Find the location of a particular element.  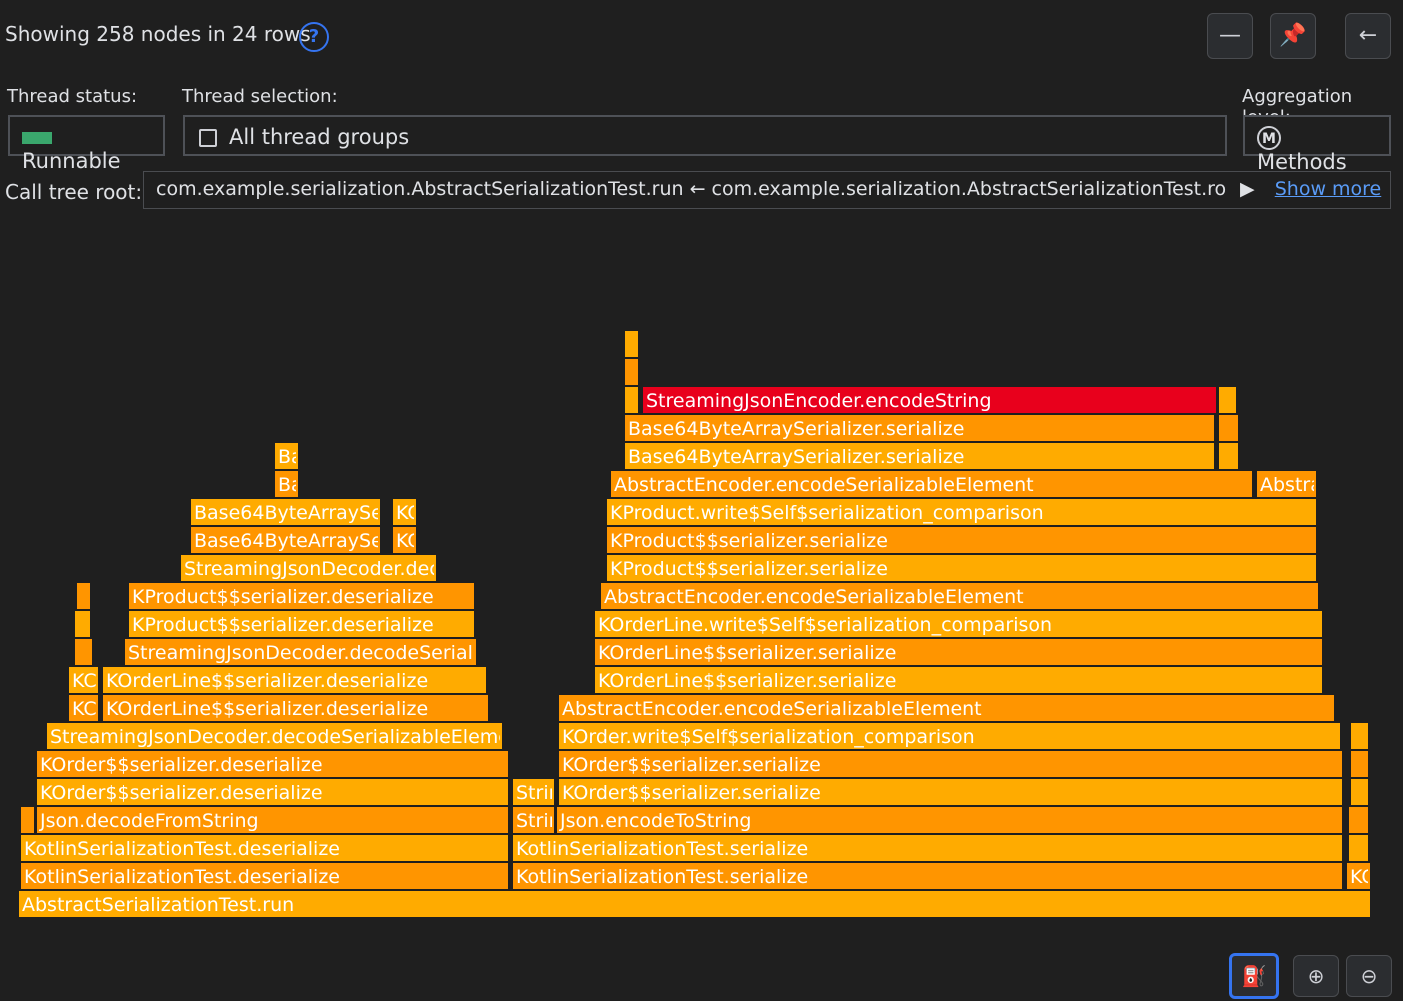

flame-frame-label: KOrder$$serializer.serialize is located at coordinates (691, 793).